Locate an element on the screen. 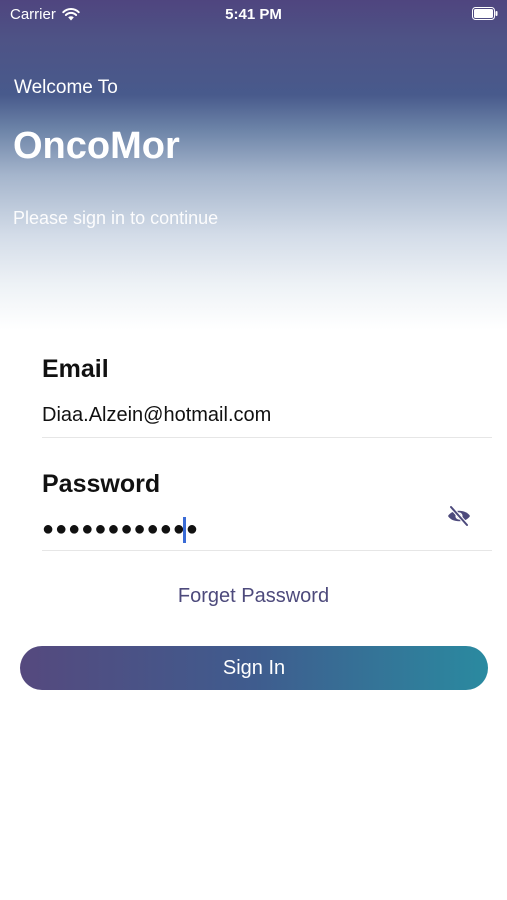 This screenshot has height=900, width=507. password-input: ●●●●●●●●●●●● is located at coordinates (120, 529).